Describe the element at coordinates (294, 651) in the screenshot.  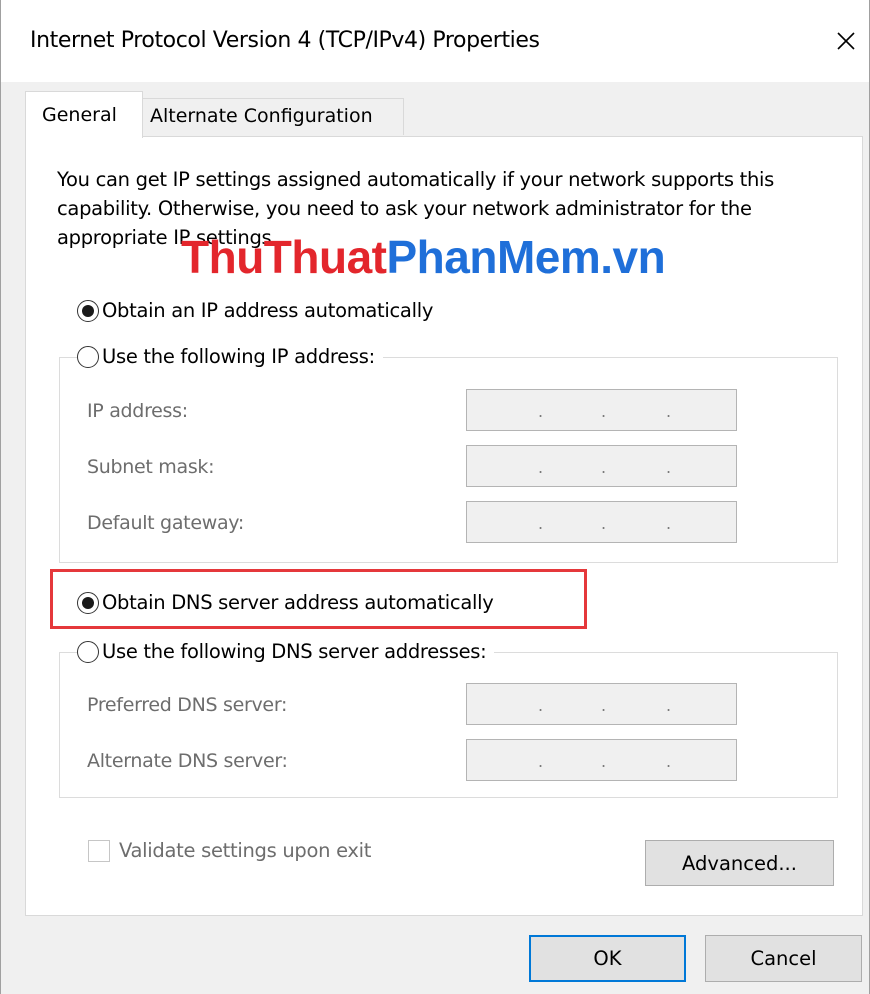
I see `use-following-dns-label: Use the following DNS server addresses:` at that location.